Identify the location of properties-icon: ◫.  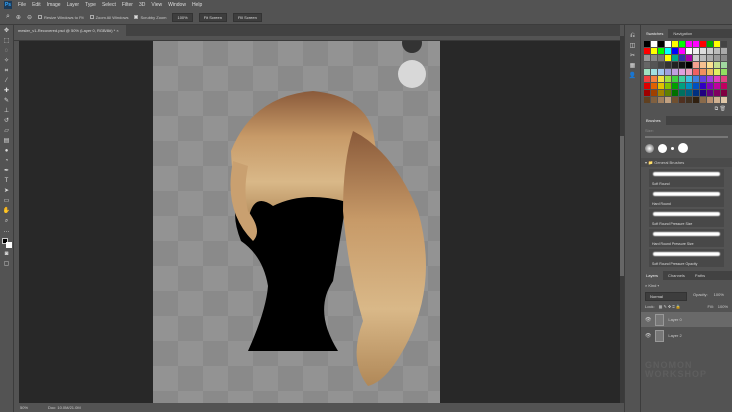
(633, 46).